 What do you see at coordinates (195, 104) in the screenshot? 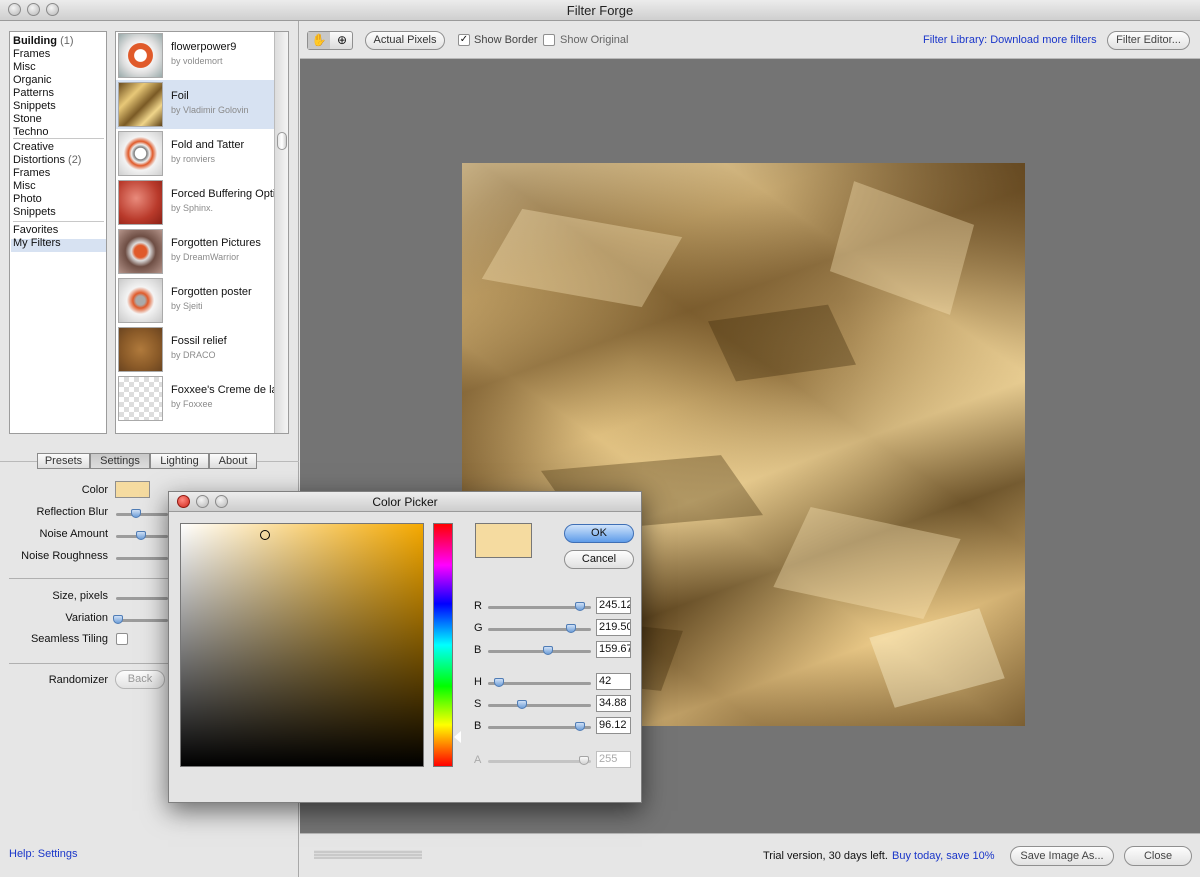
I see `filter-list-item: Foil by Vladimir Golovin` at bounding box center [195, 104].